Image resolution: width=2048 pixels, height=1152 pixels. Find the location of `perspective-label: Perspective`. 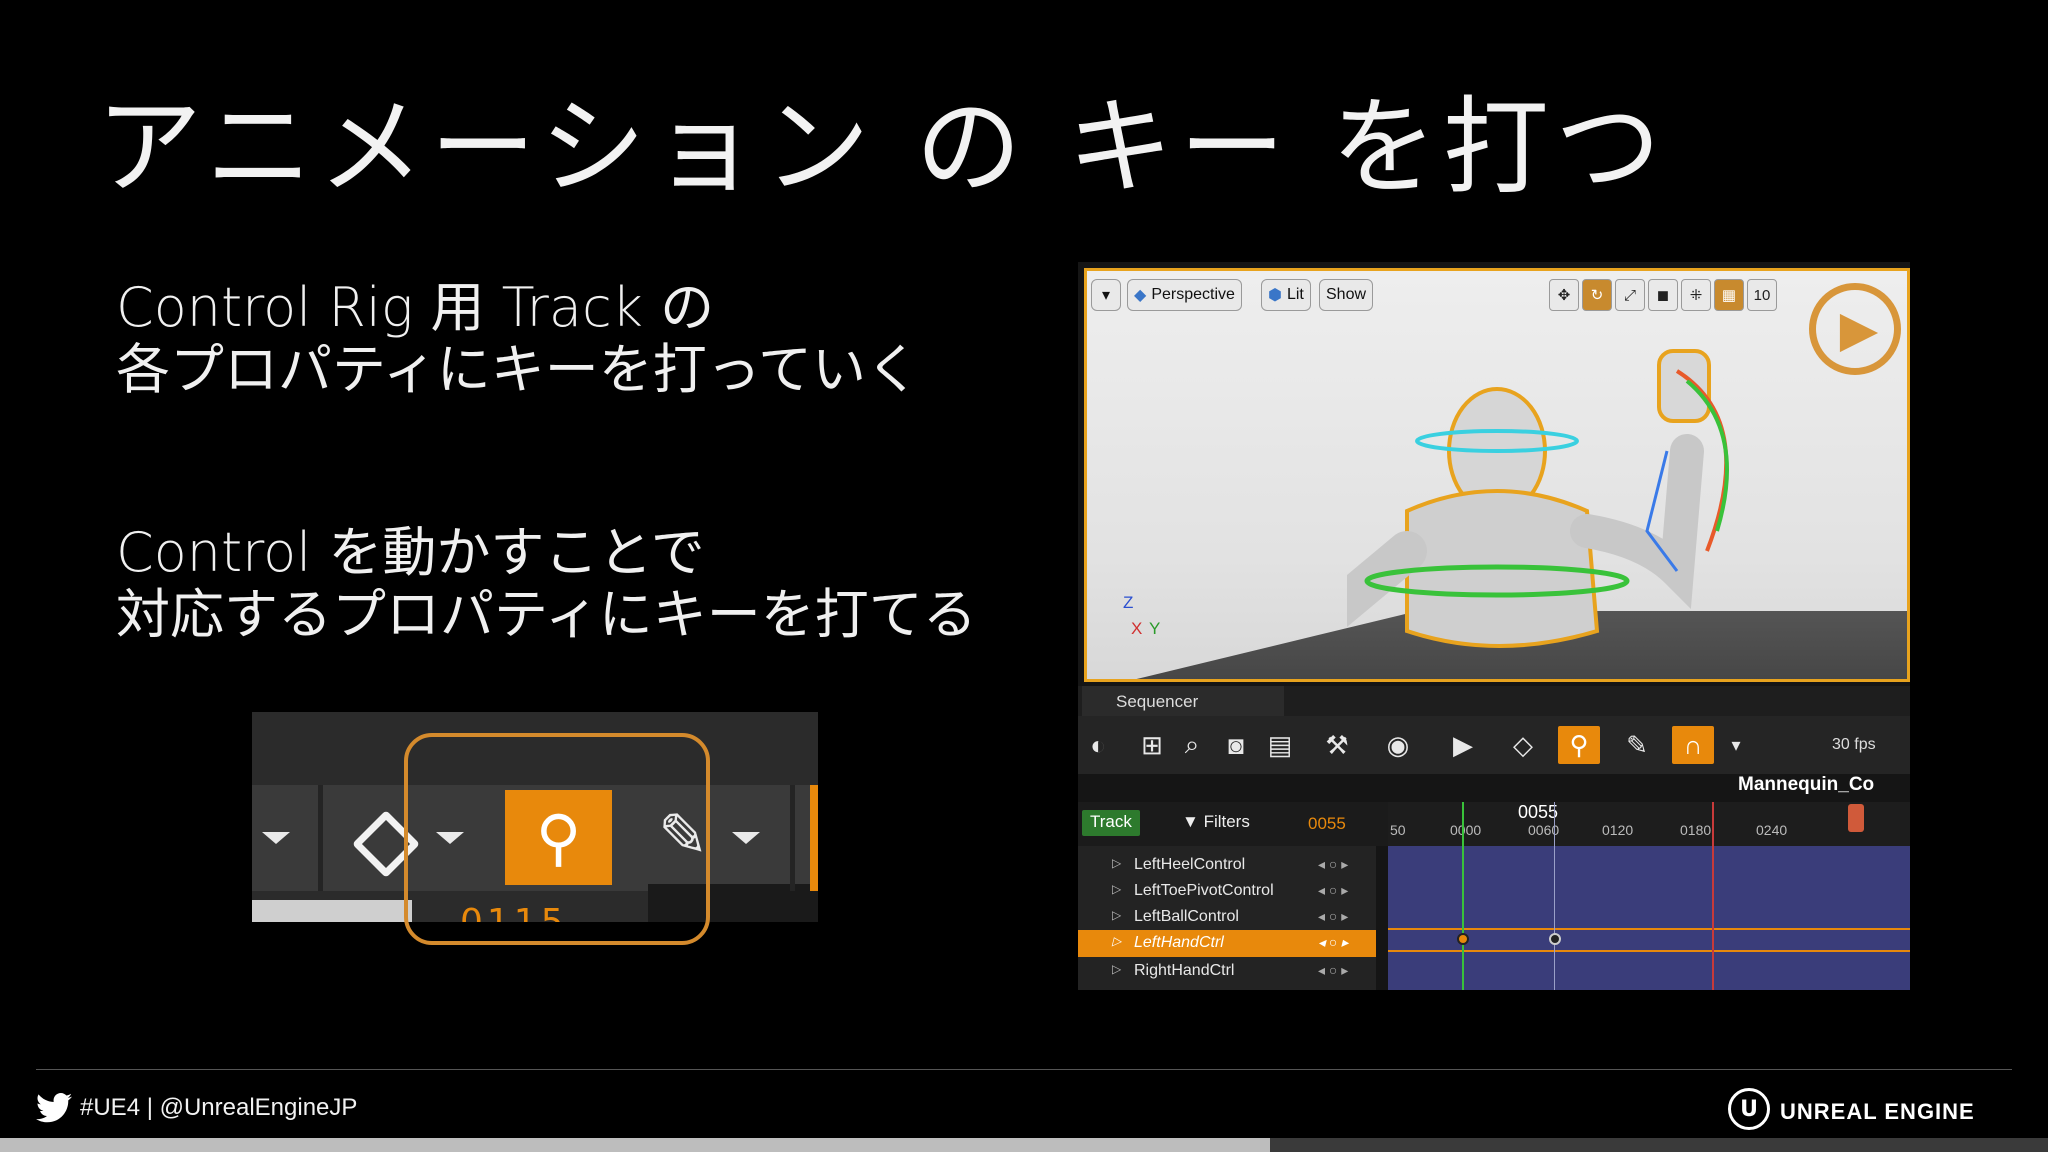

perspective-label: Perspective is located at coordinates (1193, 294).